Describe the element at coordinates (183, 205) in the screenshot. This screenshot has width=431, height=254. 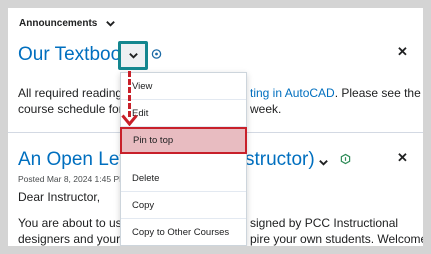
I see `menu-item-copy: Copy` at that location.